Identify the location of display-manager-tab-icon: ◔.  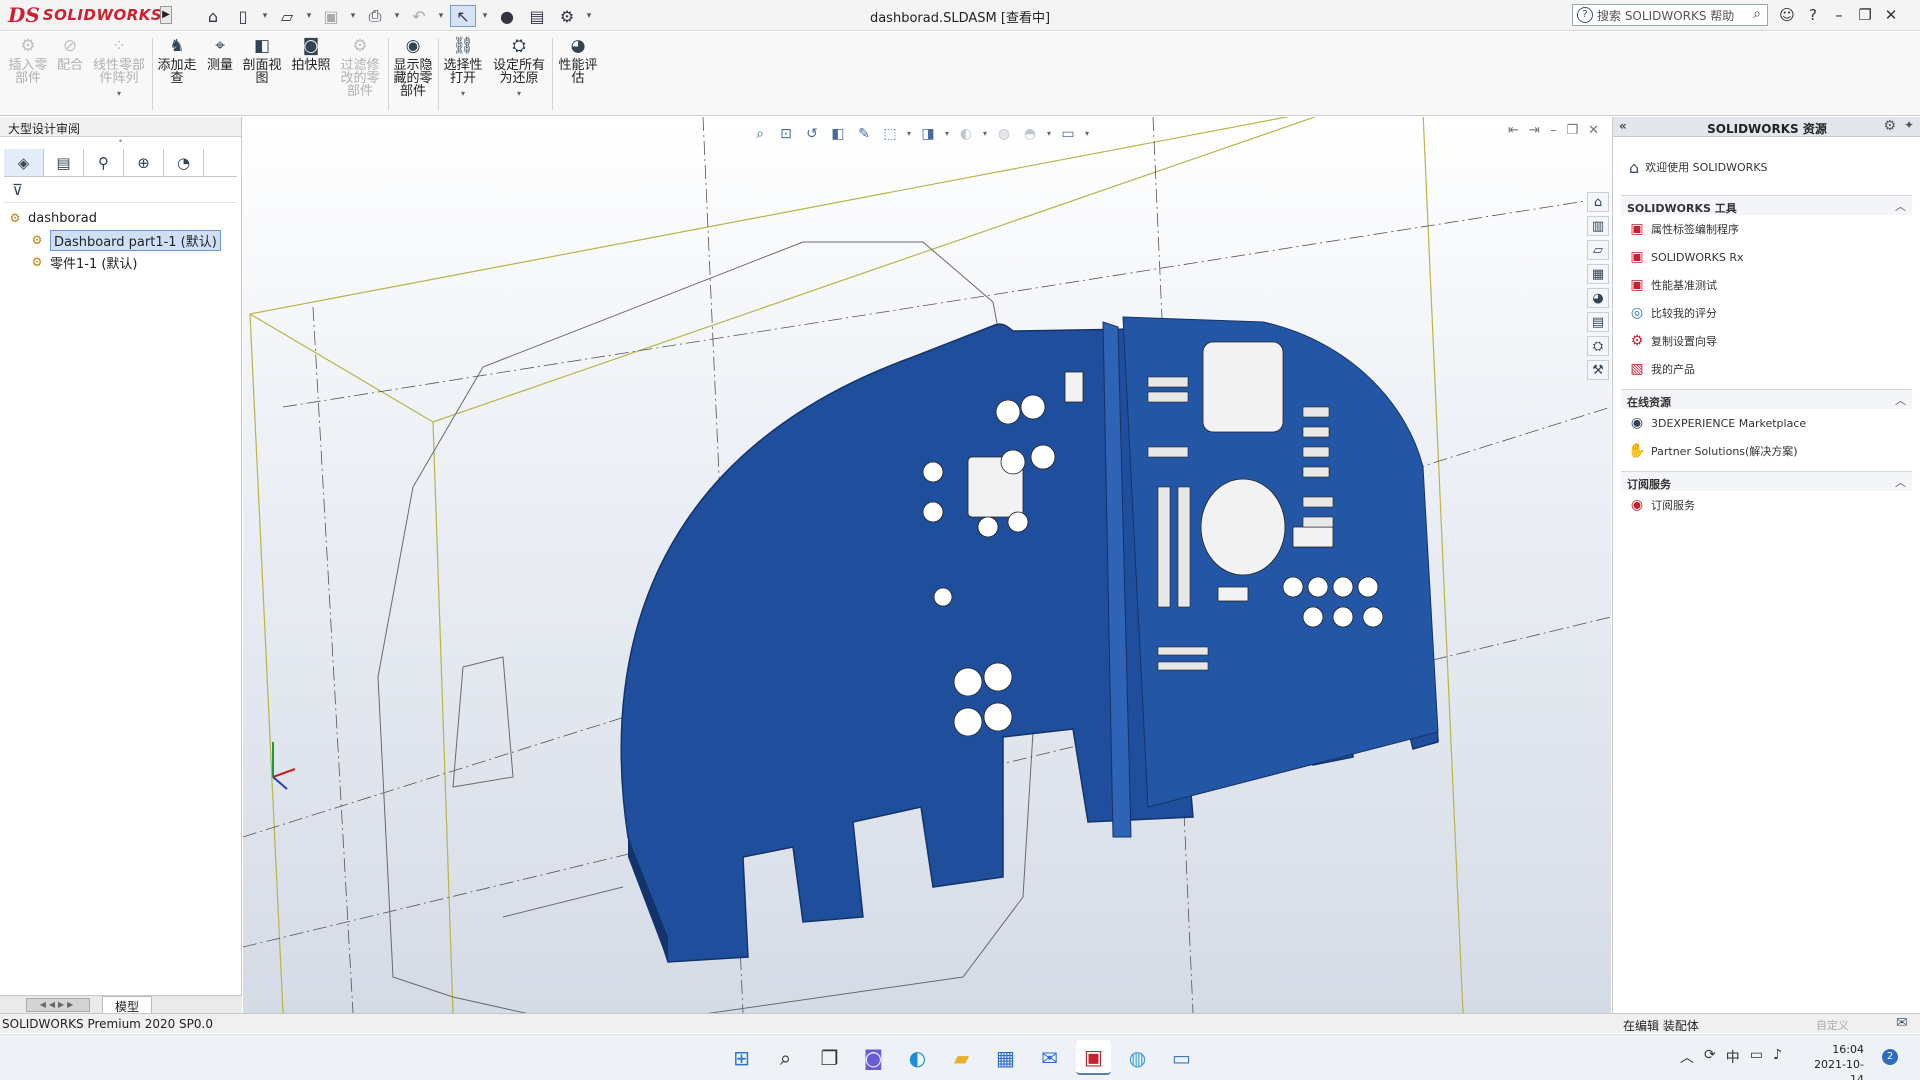
(184, 162).